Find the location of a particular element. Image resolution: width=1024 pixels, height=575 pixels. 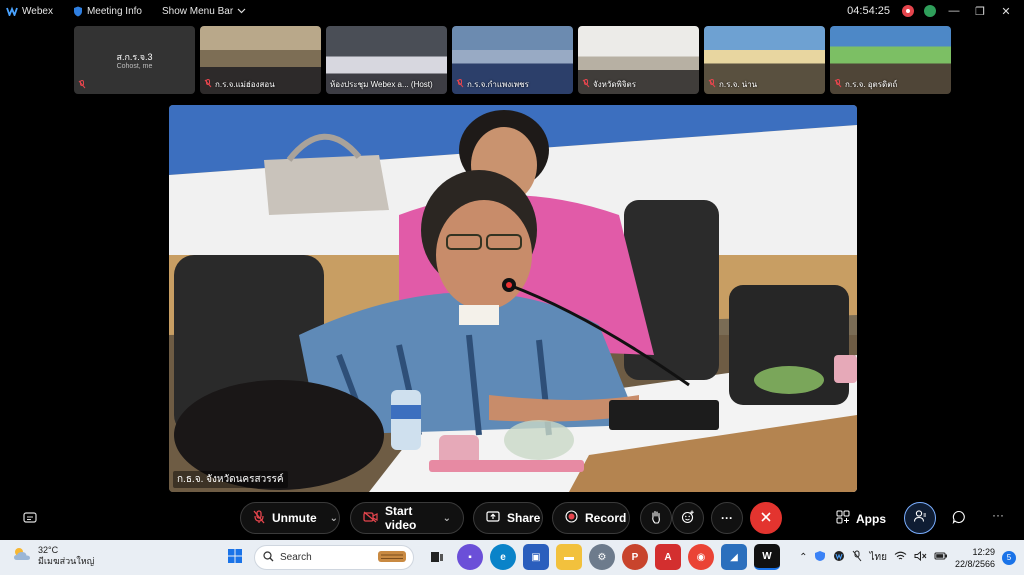

taskbar-apps is located at coordinates (238, 557).